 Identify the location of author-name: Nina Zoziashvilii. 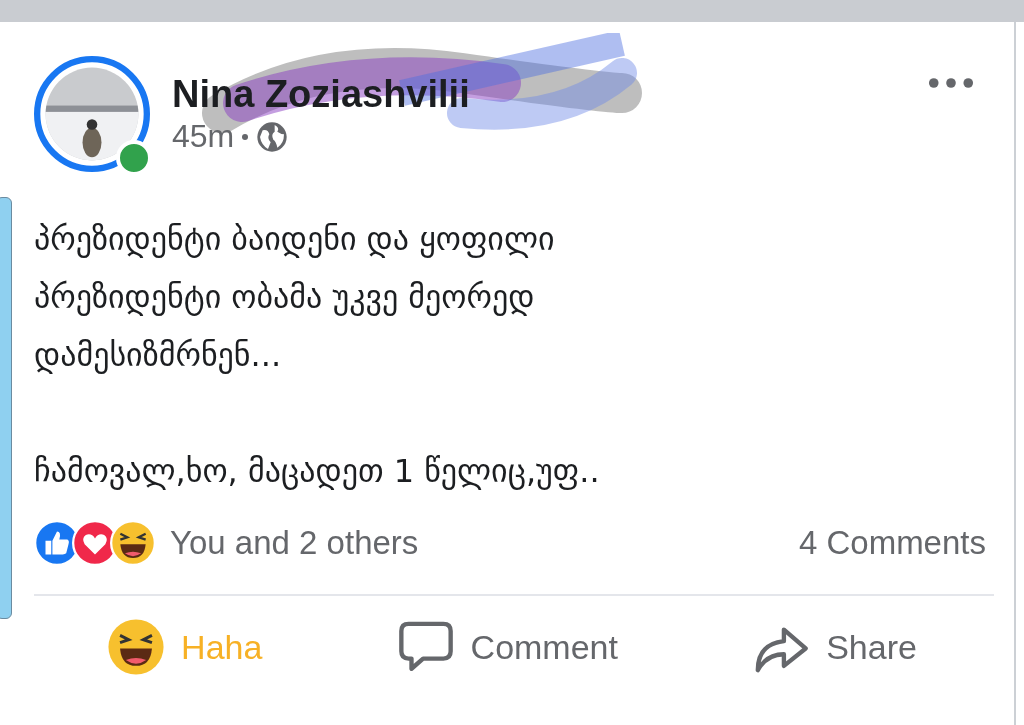
(321, 94).